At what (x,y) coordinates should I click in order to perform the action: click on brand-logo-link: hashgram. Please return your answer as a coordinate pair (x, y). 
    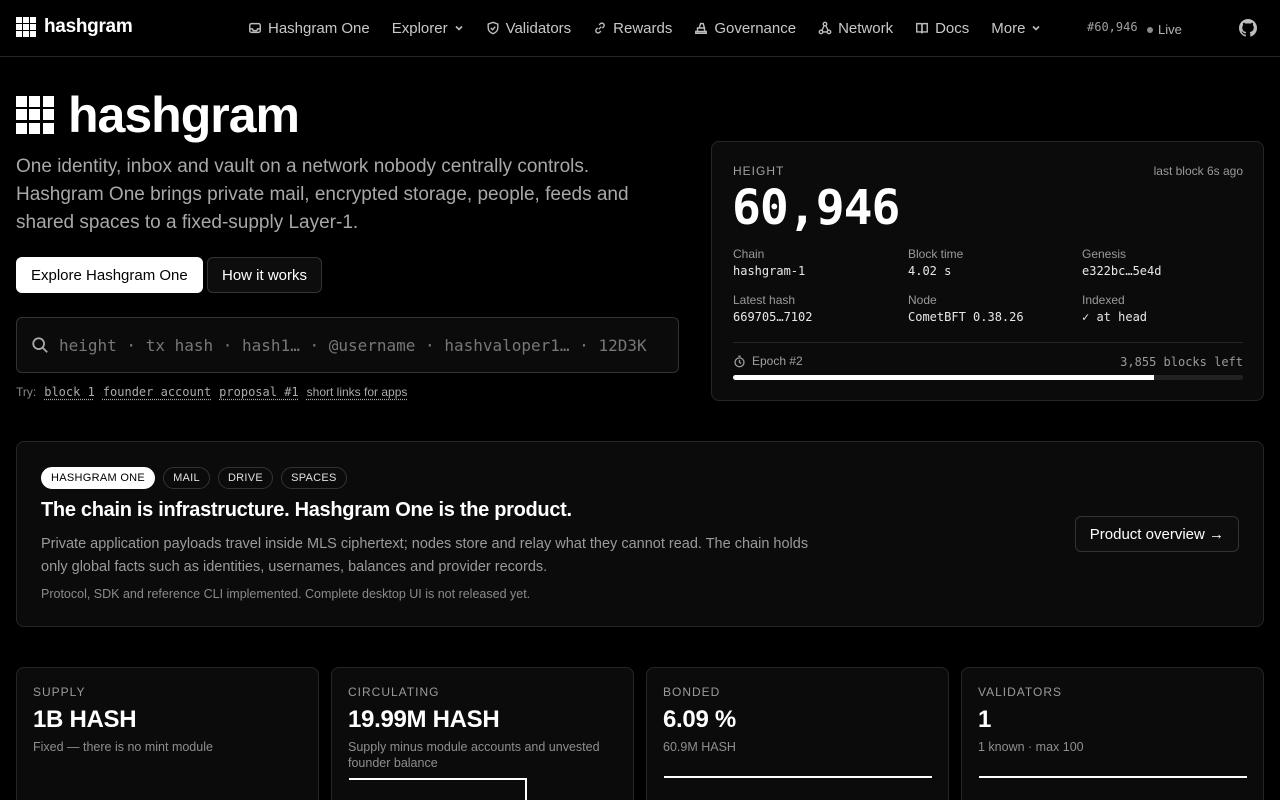
    Looking at the image, I should click on (74, 27).